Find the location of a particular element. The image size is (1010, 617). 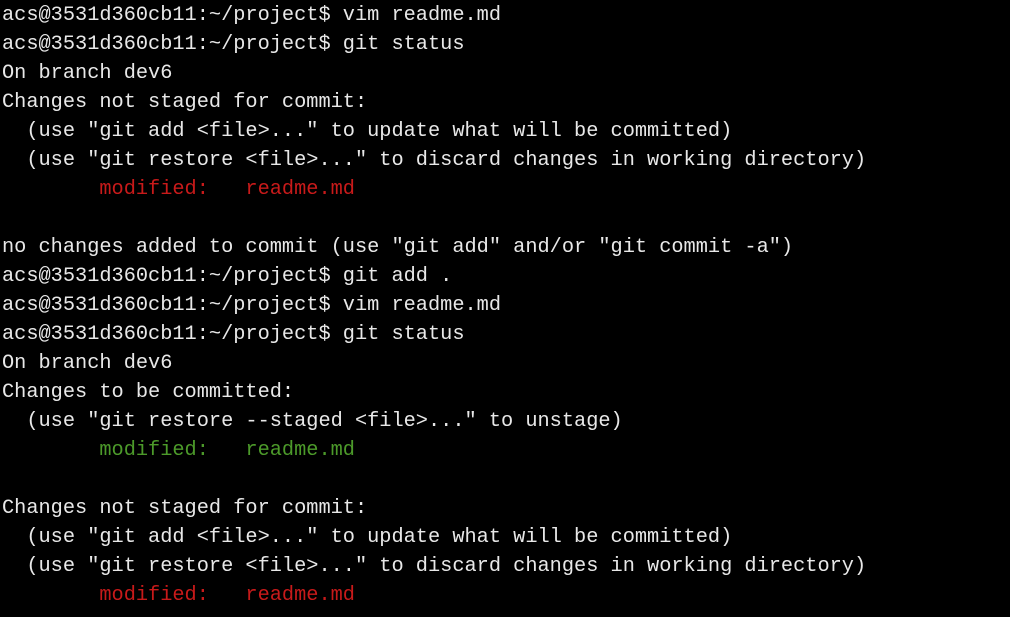

staged-modified-file-line: modified: readme.md is located at coordinates (178, 450).